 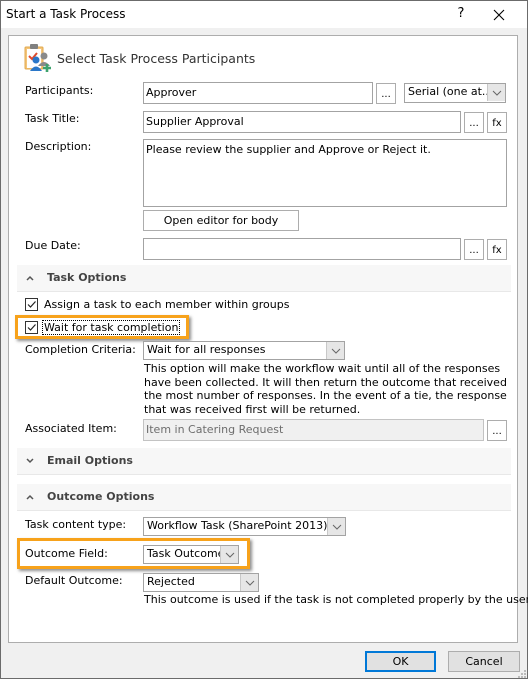 What do you see at coordinates (186, 553) in the screenshot?
I see `outcome-field-value: Task Outcome` at bounding box center [186, 553].